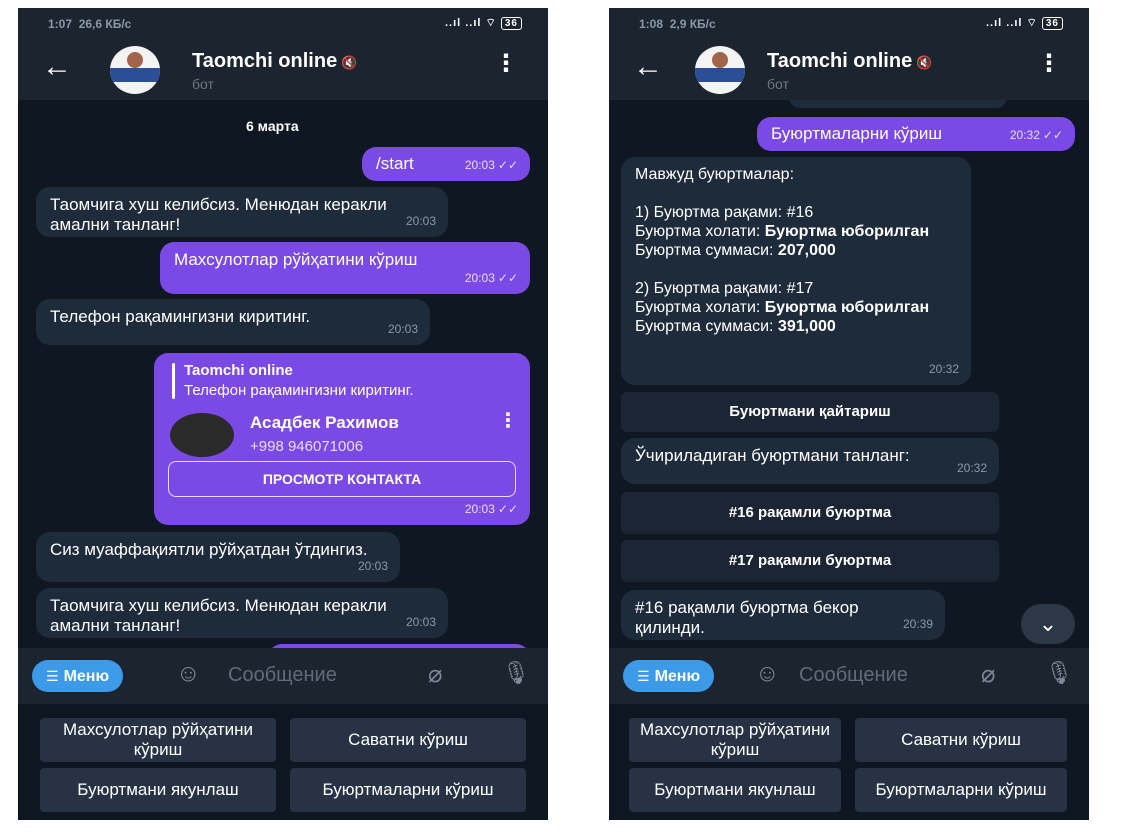 Image resolution: width=1128 pixels, height=835 pixels. Describe the element at coordinates (342, 479) in the screenshot. I see `view-contact-button: ПРОСМОТР КОНТАКТА` at that location.